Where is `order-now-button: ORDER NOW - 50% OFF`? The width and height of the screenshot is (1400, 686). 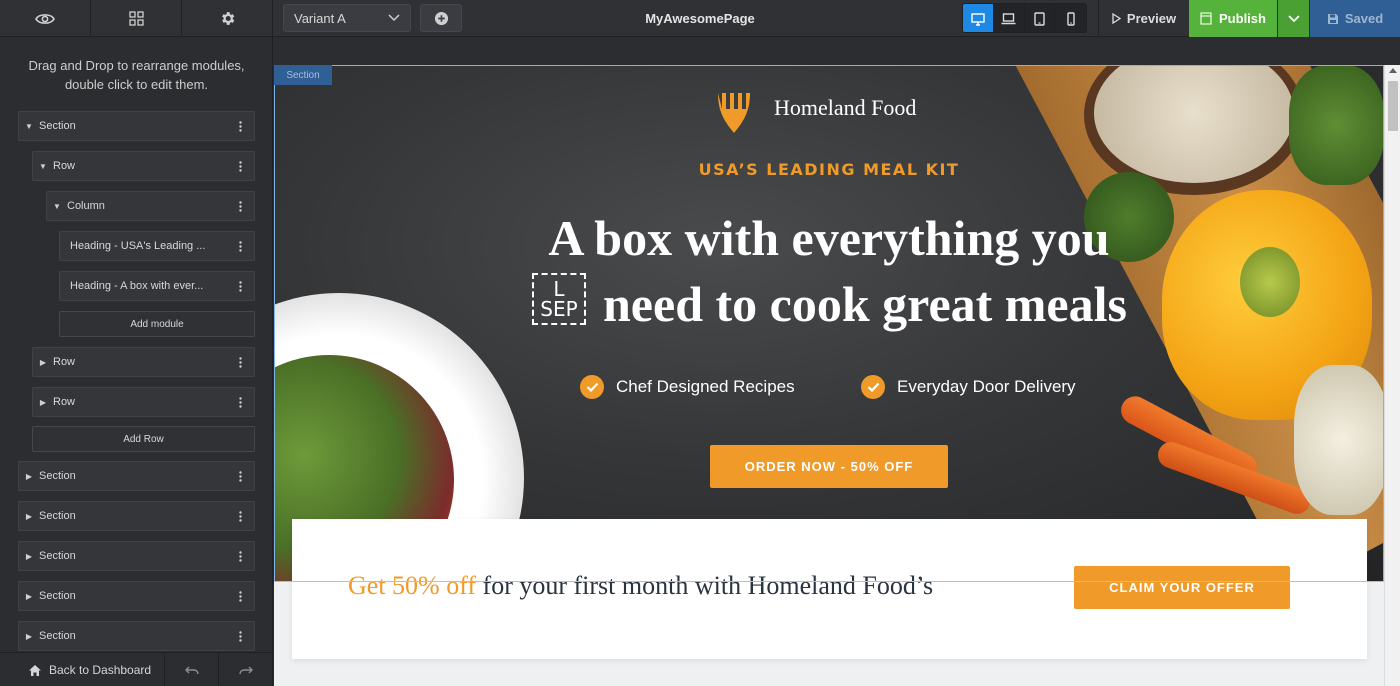 order-now-button: ORDER NOW - 50% OFF is located at coordinates (829, 466).